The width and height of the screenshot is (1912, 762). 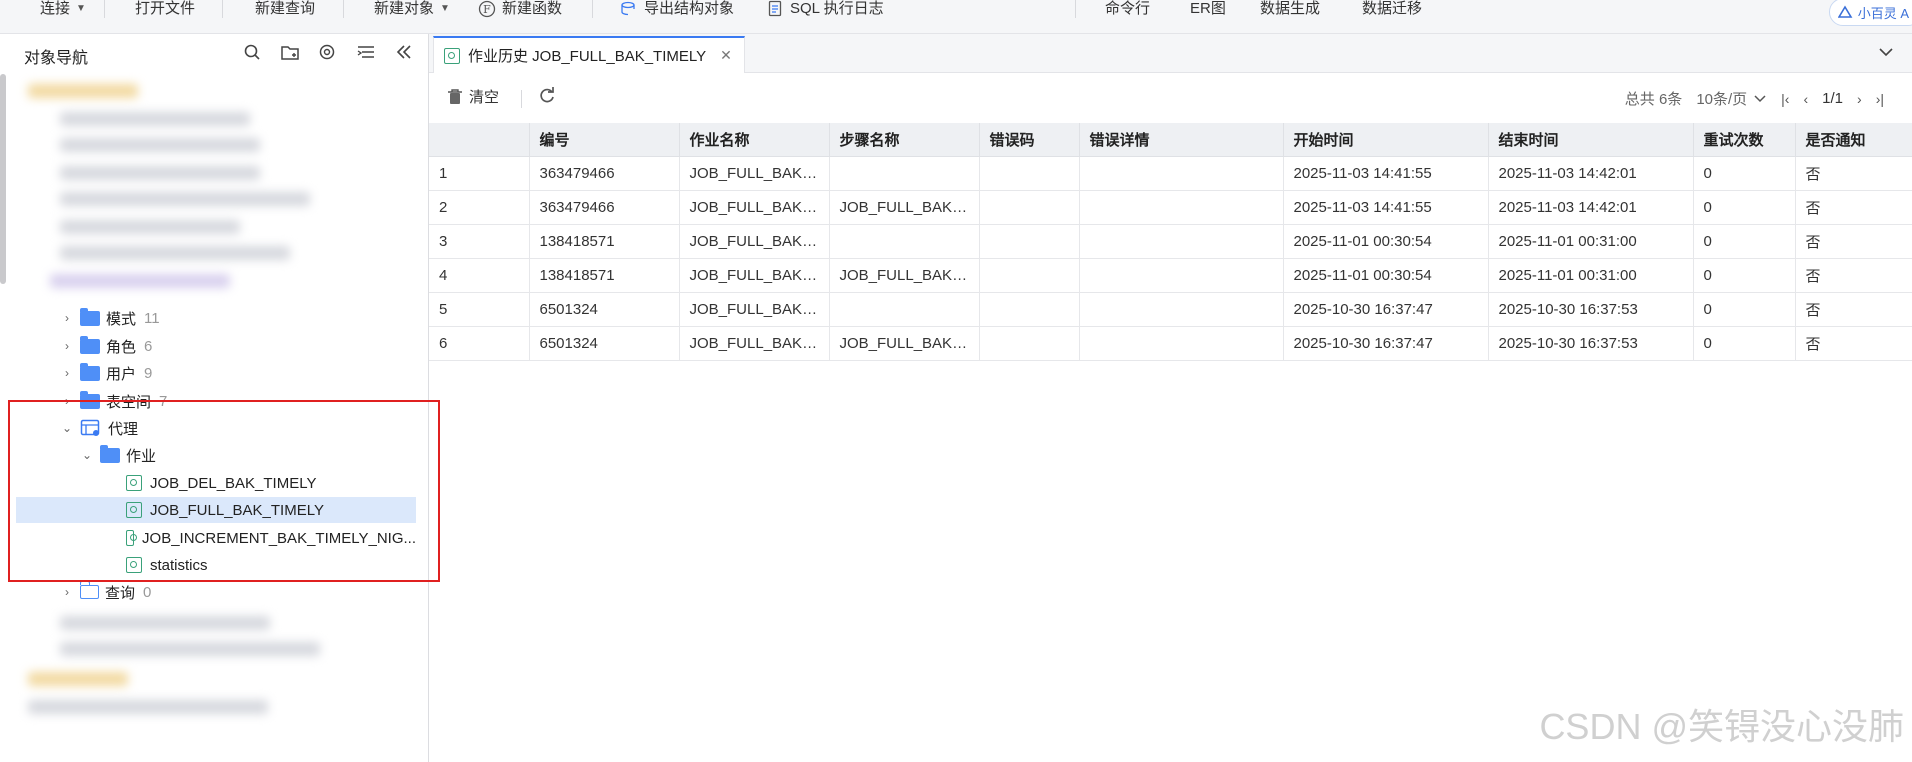 What do you see at coordinates (1870, 13) in the screenshot?
I see `ai-assistant-button: 小百灵 A` at bounding box center [1870, 13].